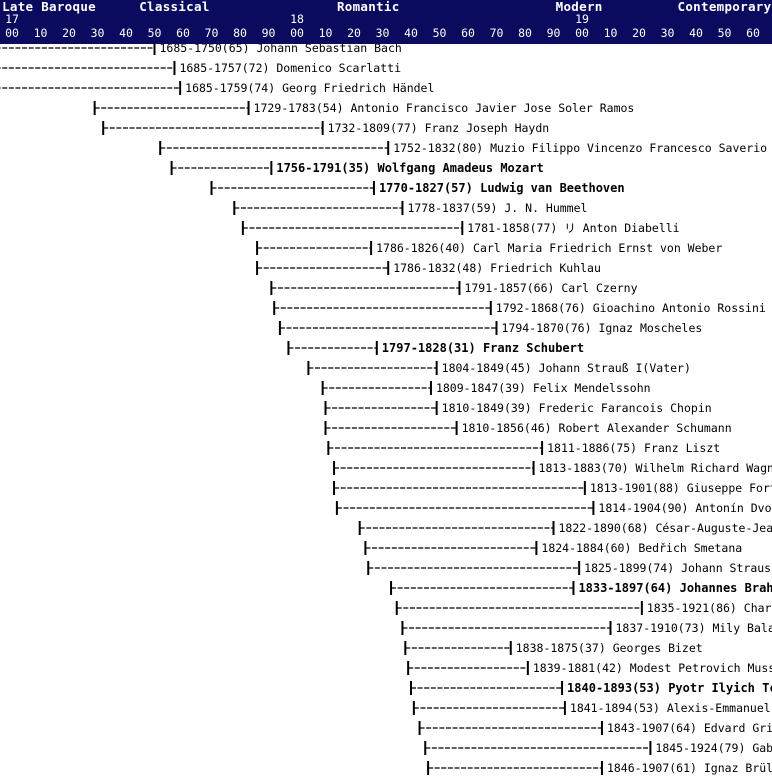 The width and height of the screenshot is (772, 778). I want to click on composer-dates: 1840-1893(53), so click(617, 688).